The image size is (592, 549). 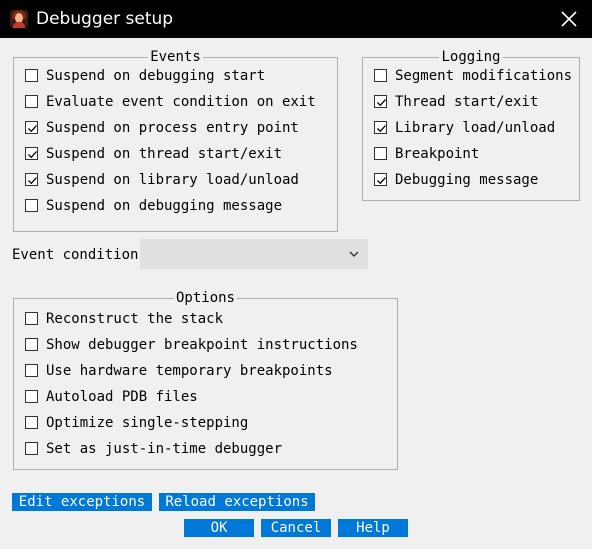 I want to click on checkbox-label: Set as just-in-time debugger, so click(x=164, y=449).